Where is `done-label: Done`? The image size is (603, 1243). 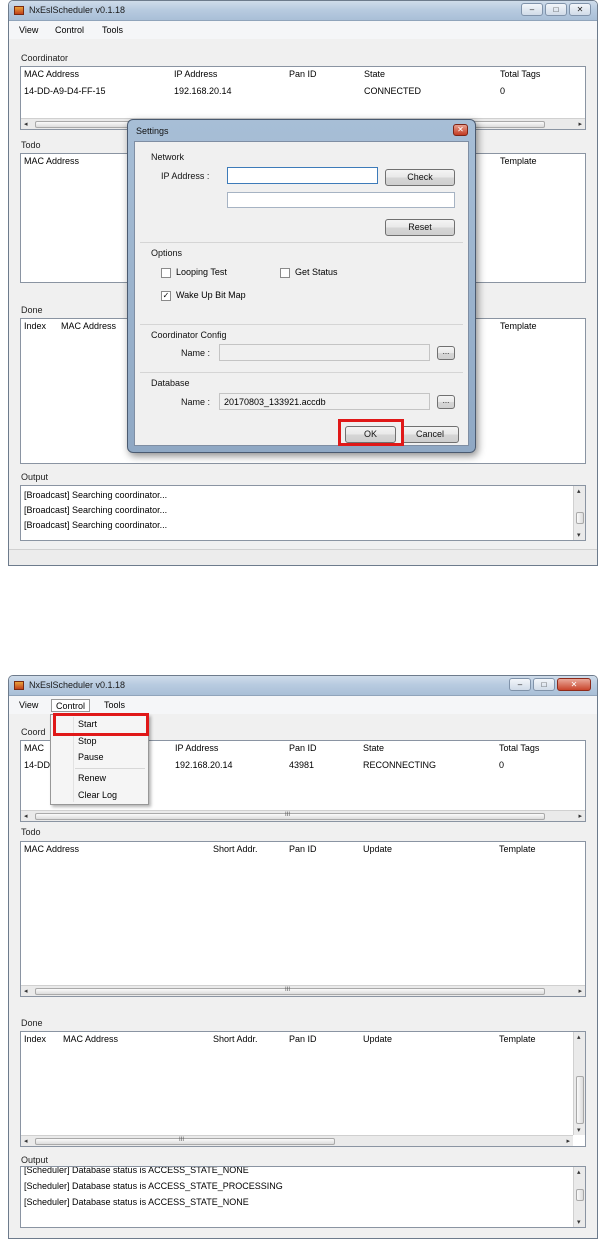 done-label: Done is located at coordinates (32, 1023).